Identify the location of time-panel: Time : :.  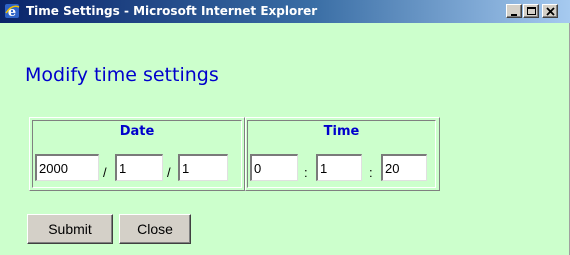
(342, 154).